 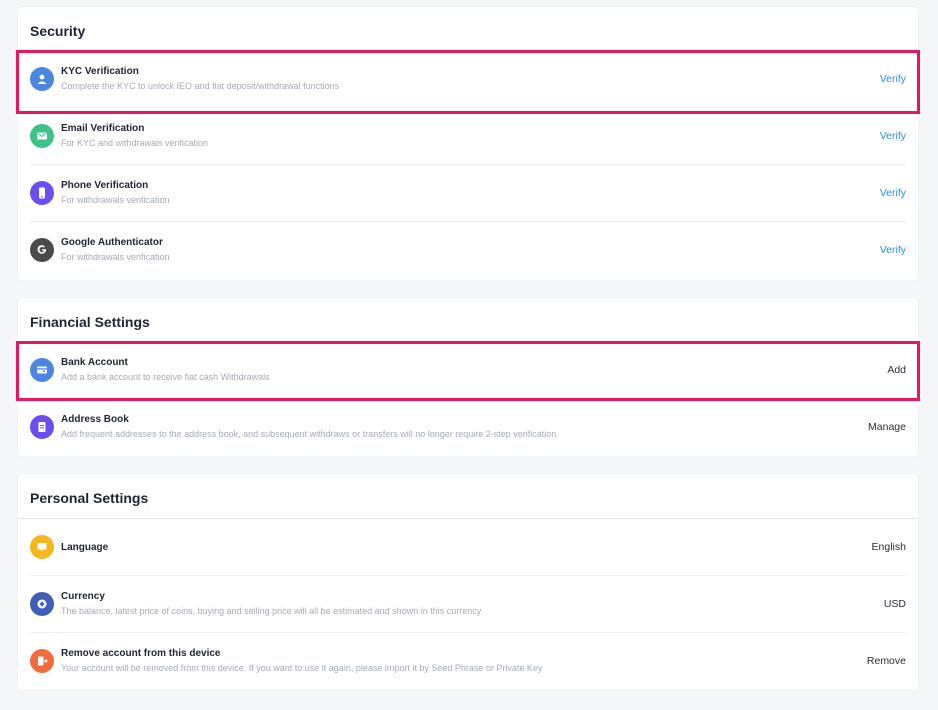 What do you see at coordinates (887, 427) in the screenshot?
I see `address-book-manage-button: Manage` at bounding box center [887, 427].